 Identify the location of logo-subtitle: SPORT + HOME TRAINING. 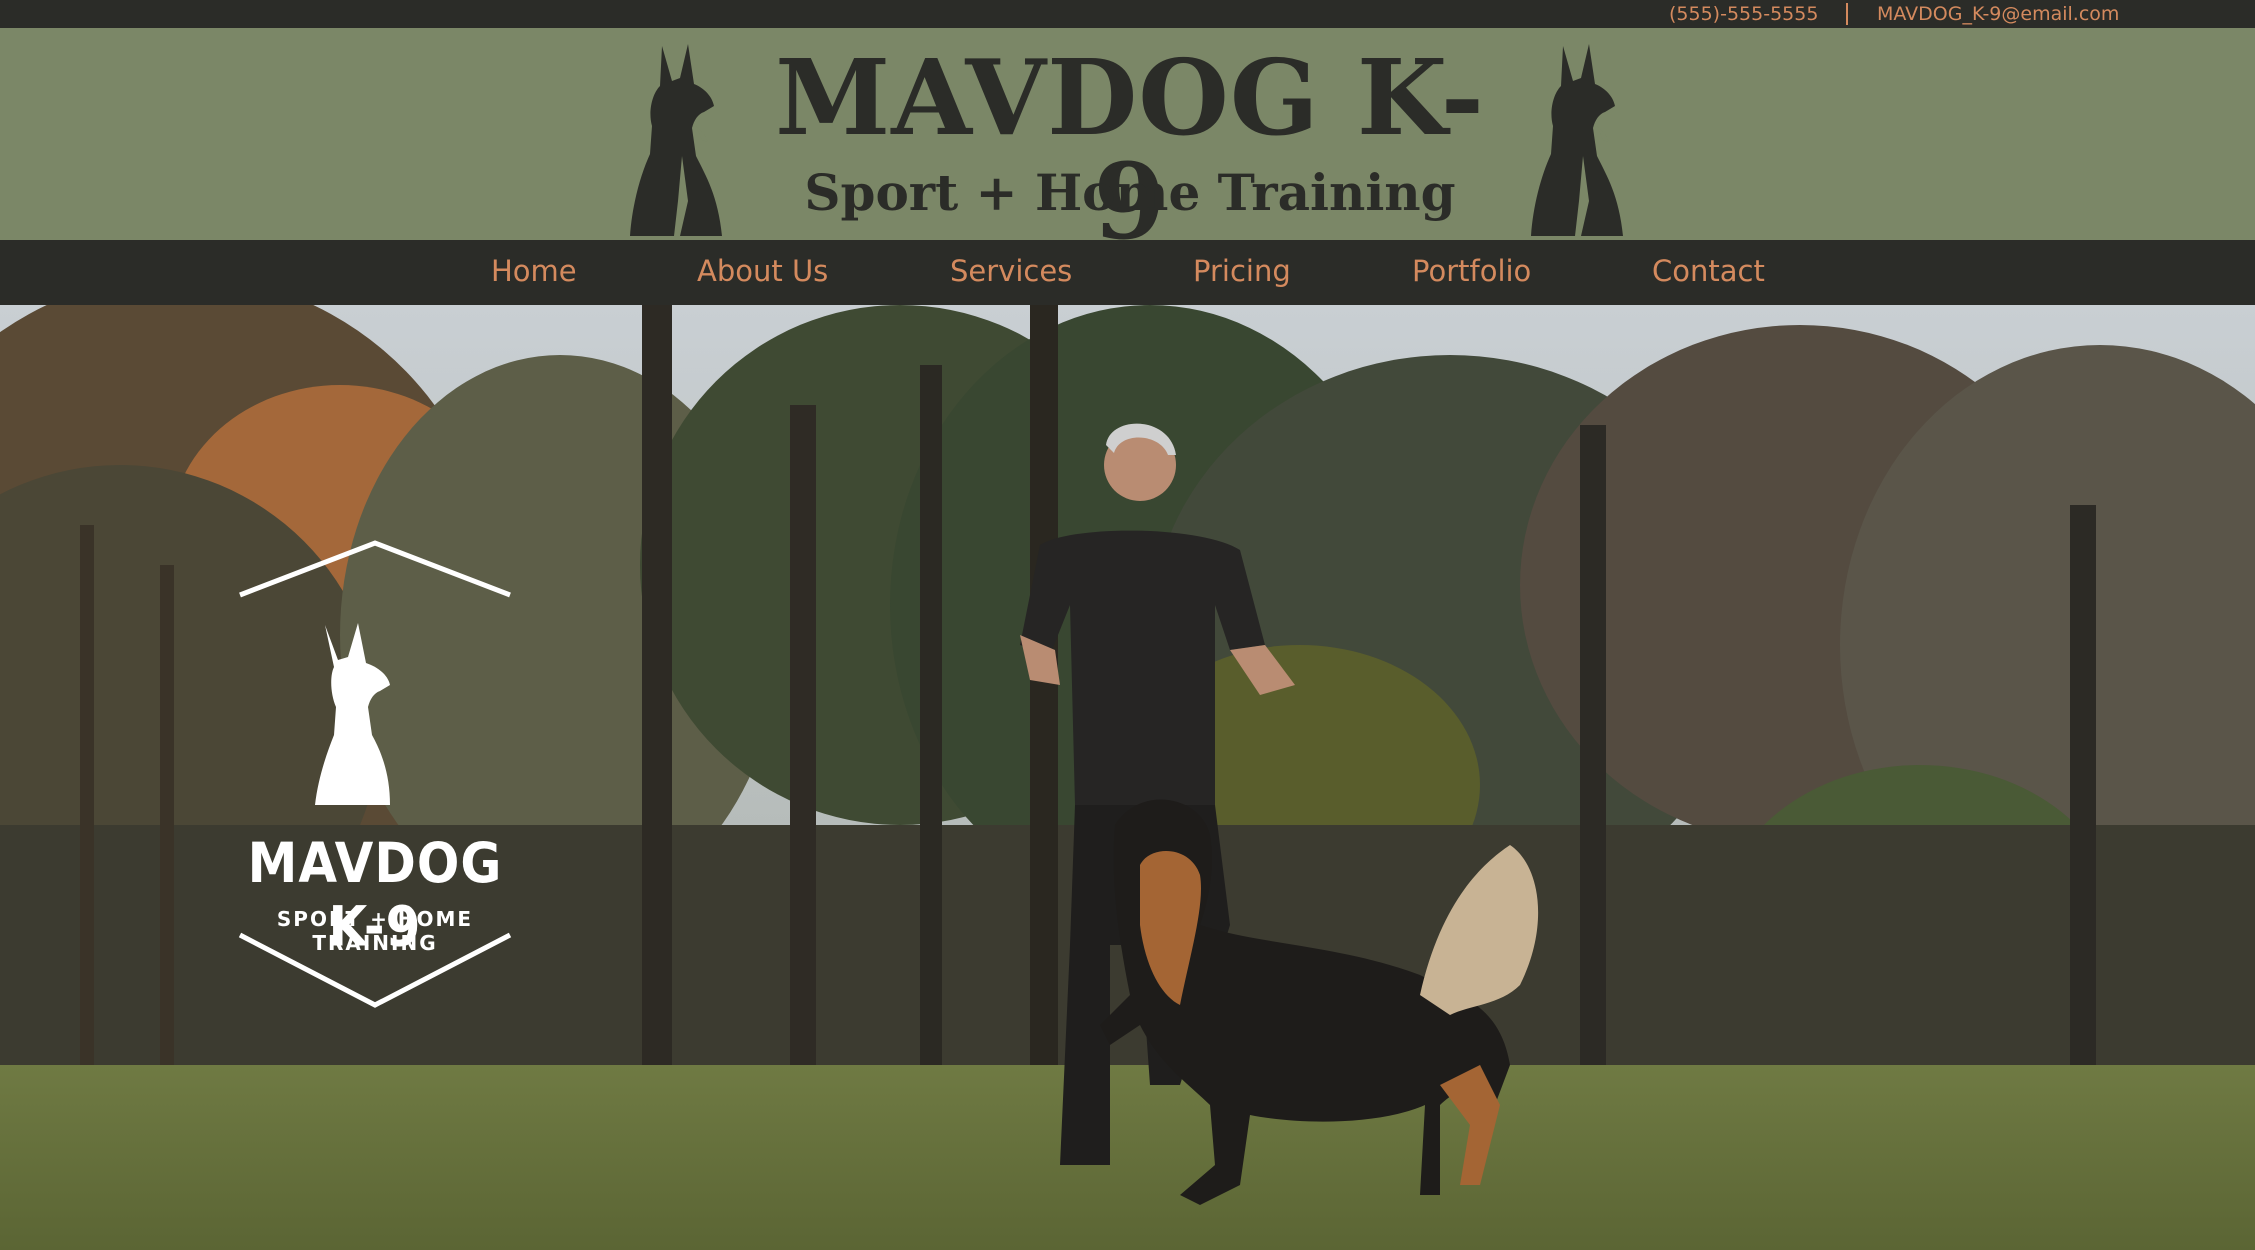
(375, 931).